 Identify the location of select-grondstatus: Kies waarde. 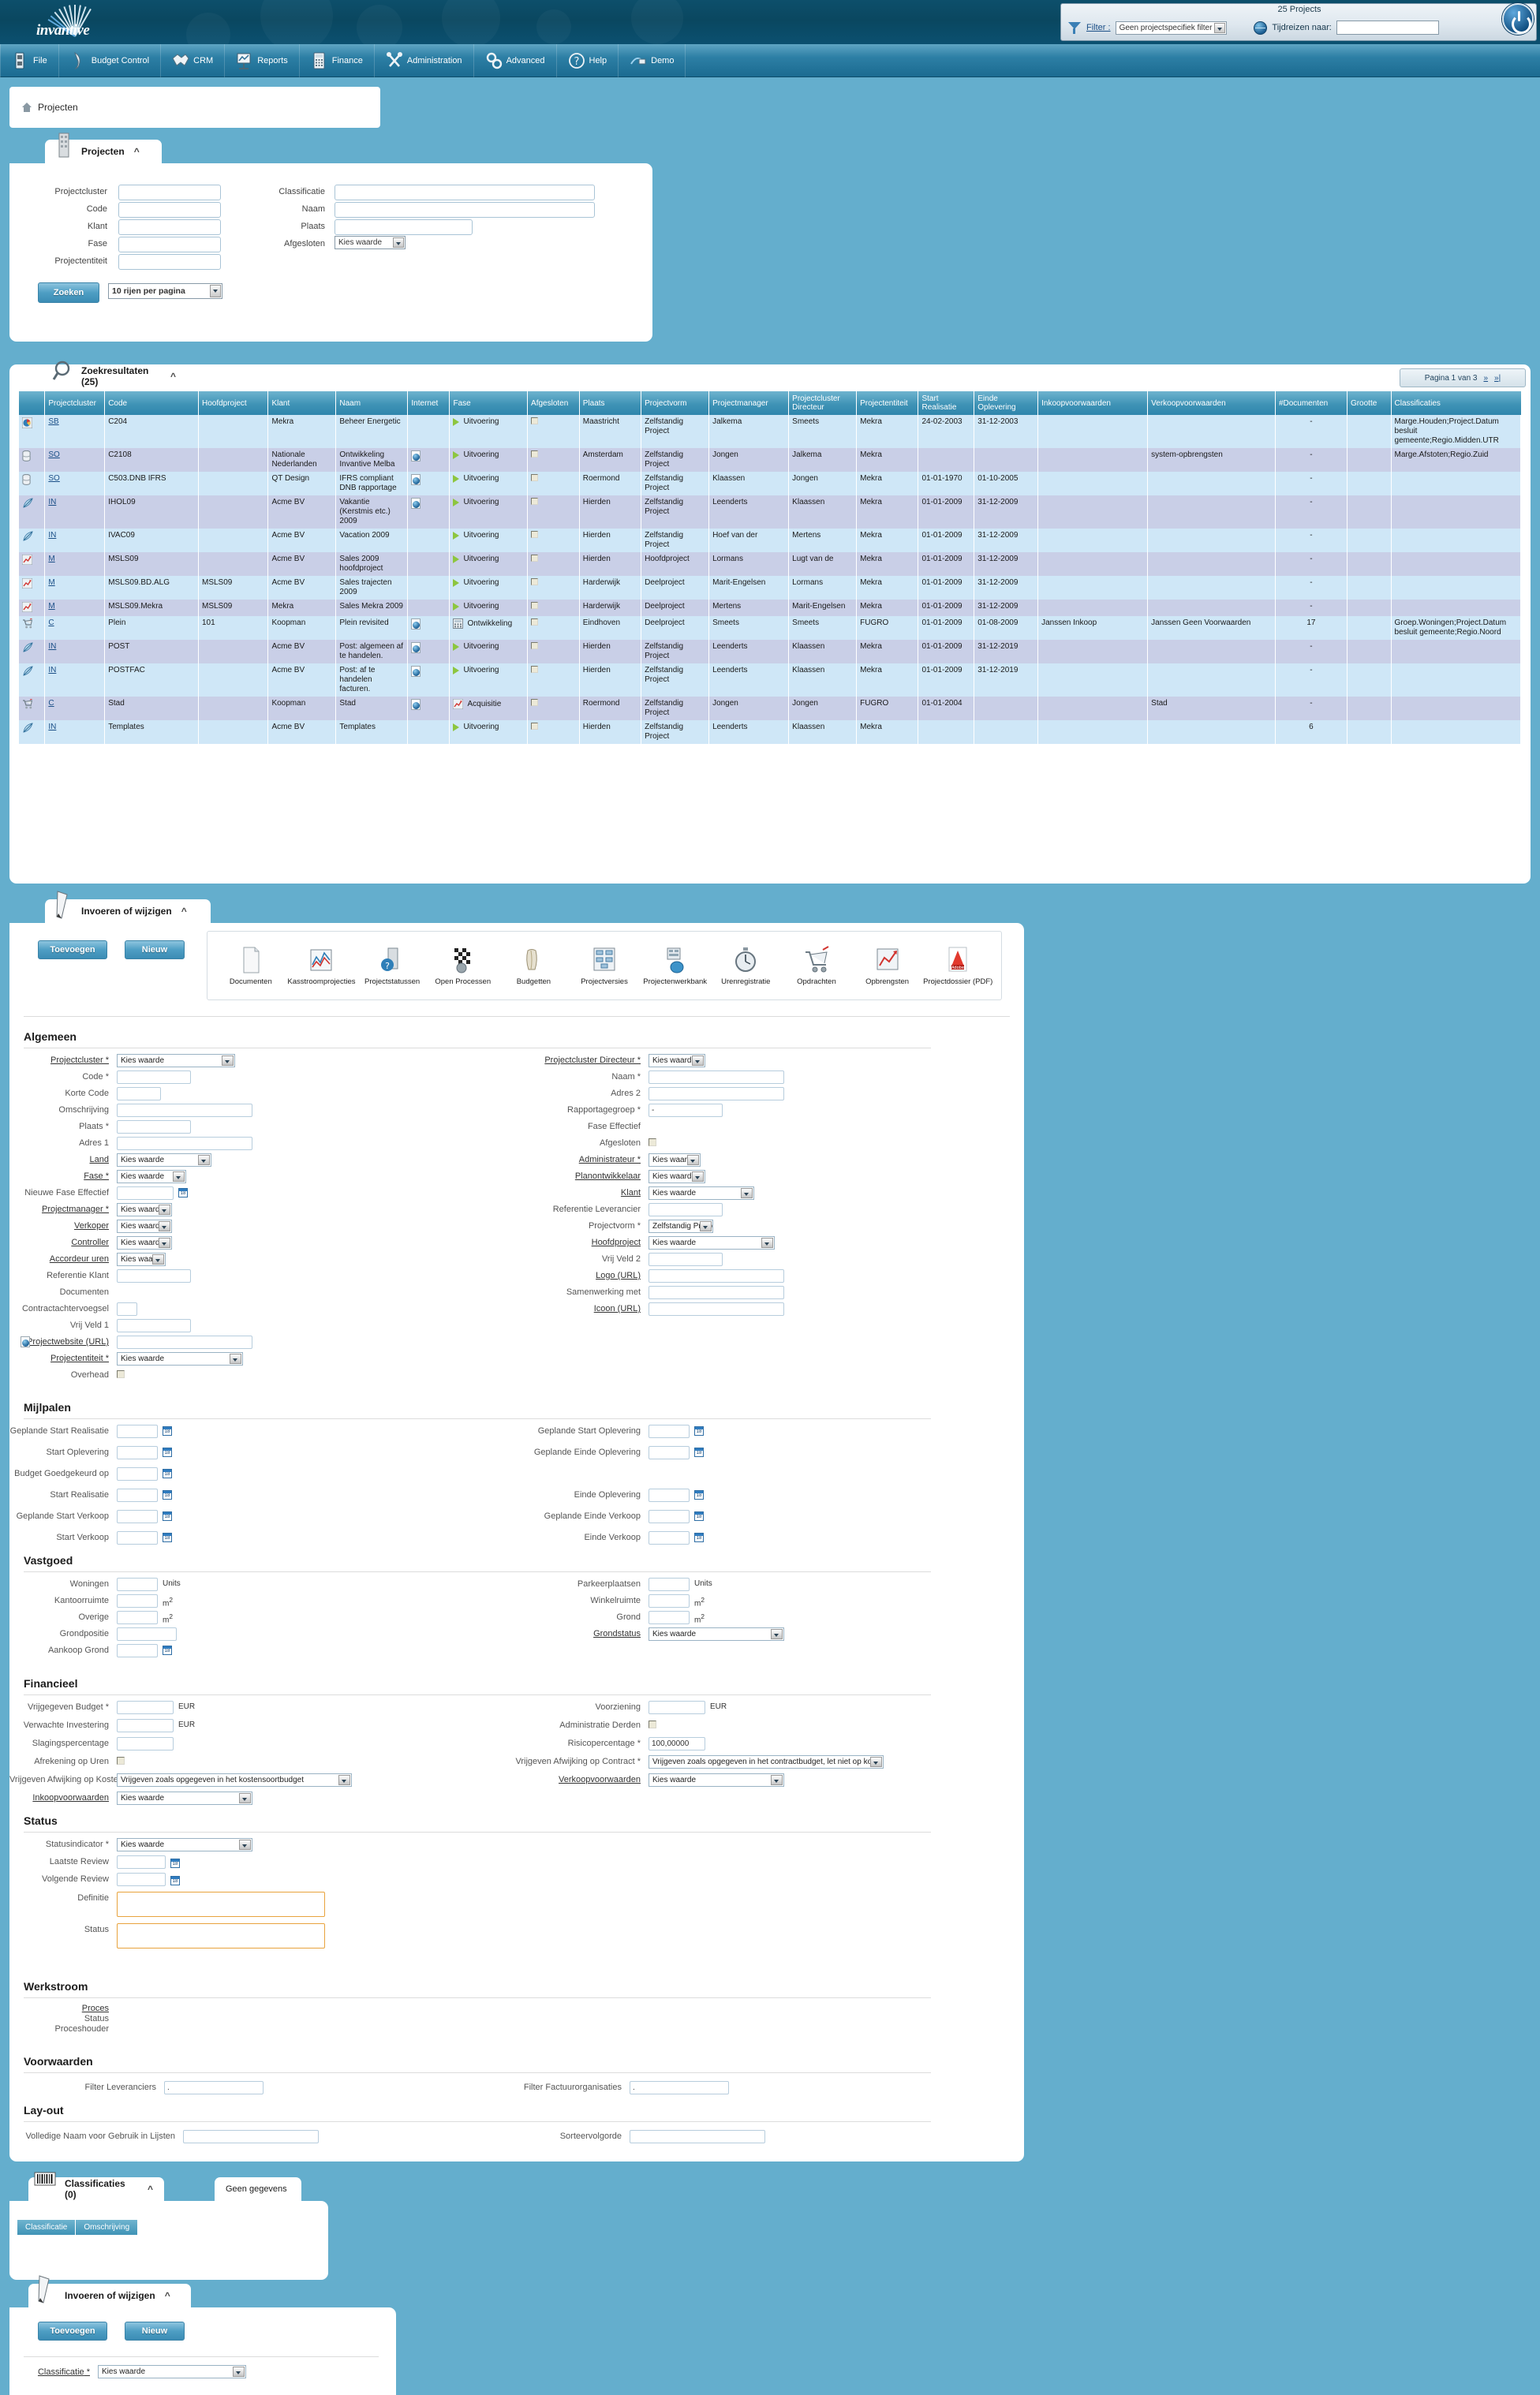
(716, 1634).